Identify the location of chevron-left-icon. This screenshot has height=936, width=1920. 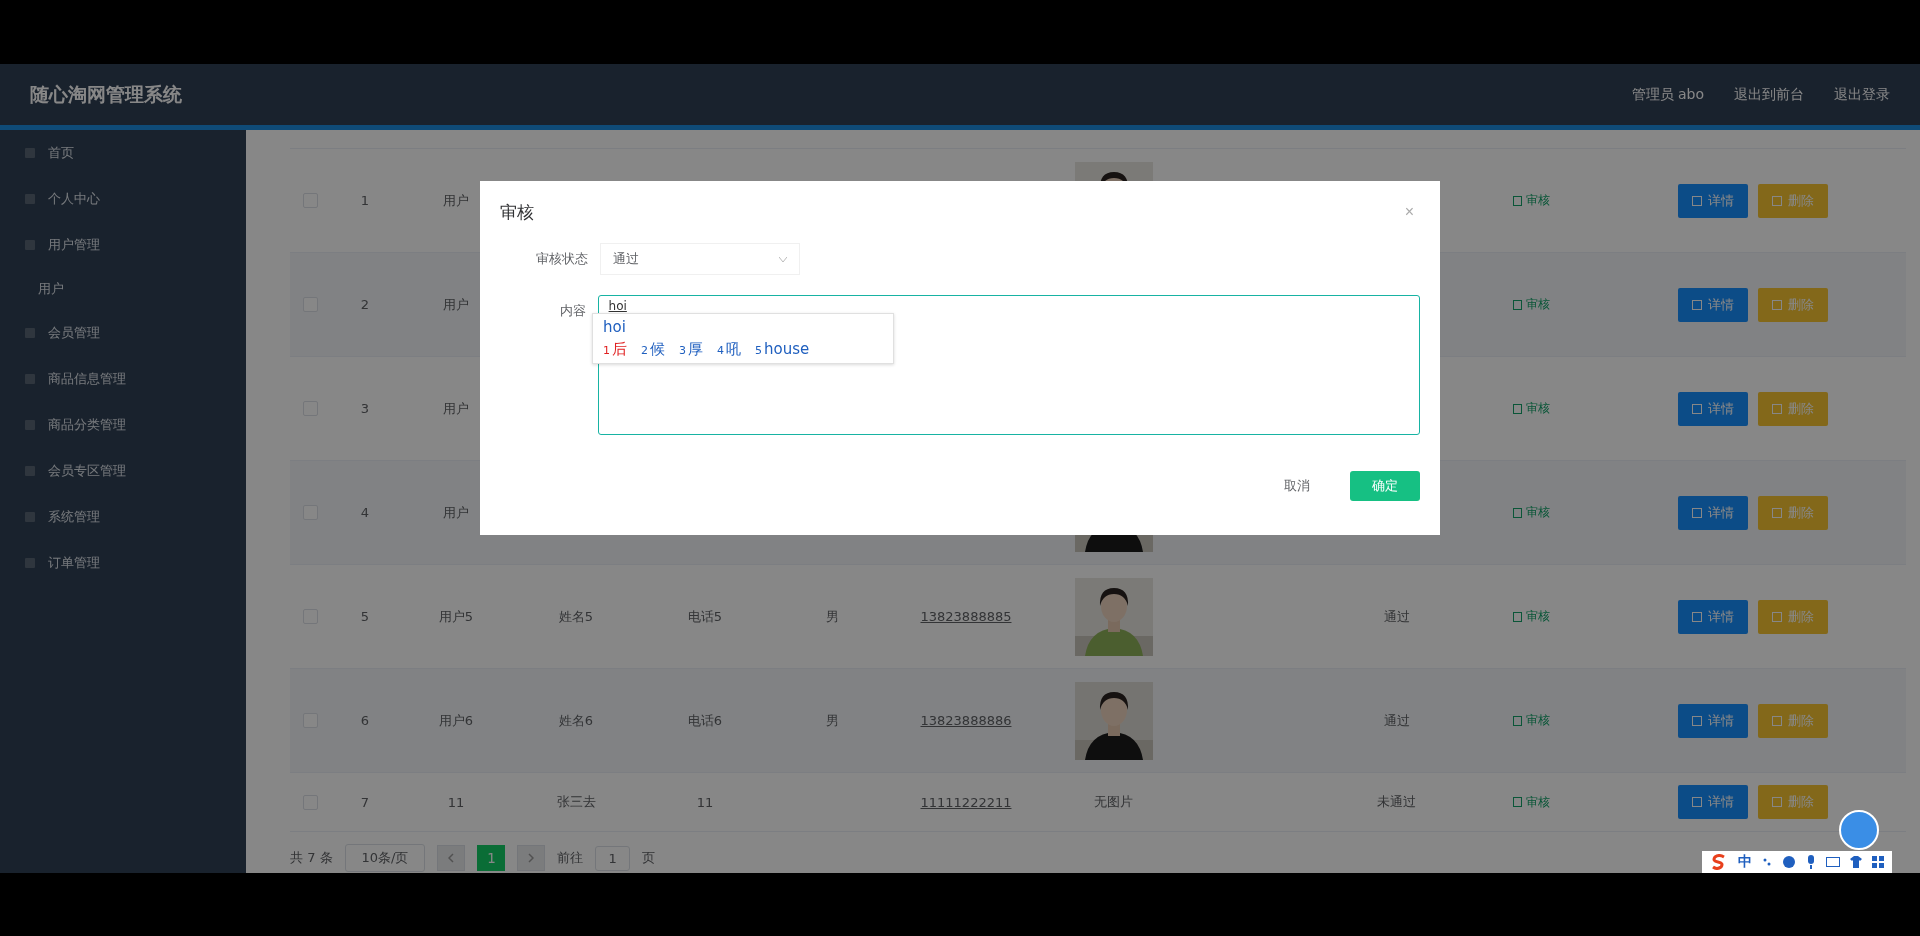
(451, 858).